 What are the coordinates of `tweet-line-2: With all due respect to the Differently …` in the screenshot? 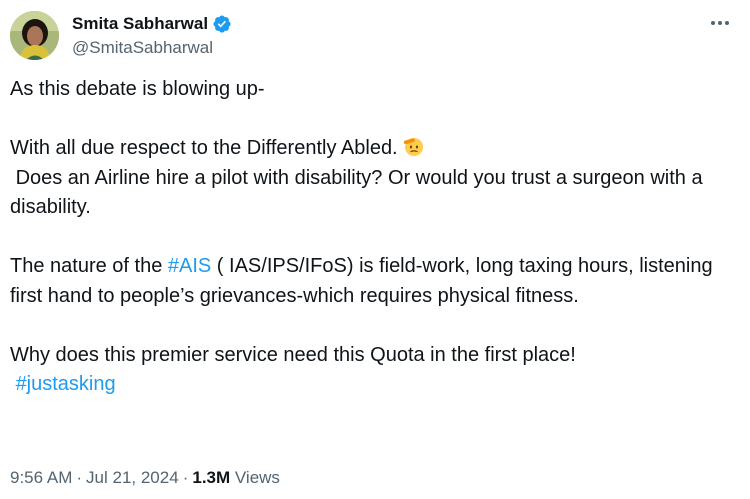 It's located at (370, 149).